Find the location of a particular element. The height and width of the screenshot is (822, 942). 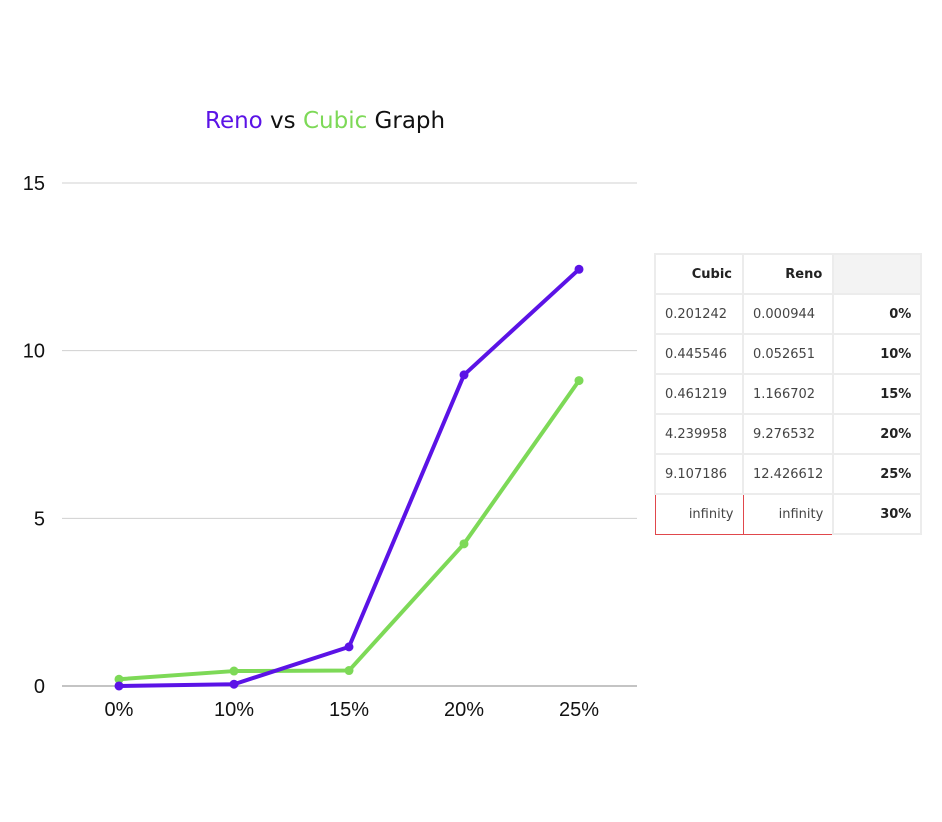

cell-reno: 1.166702 is located at coordinates (788, 394).